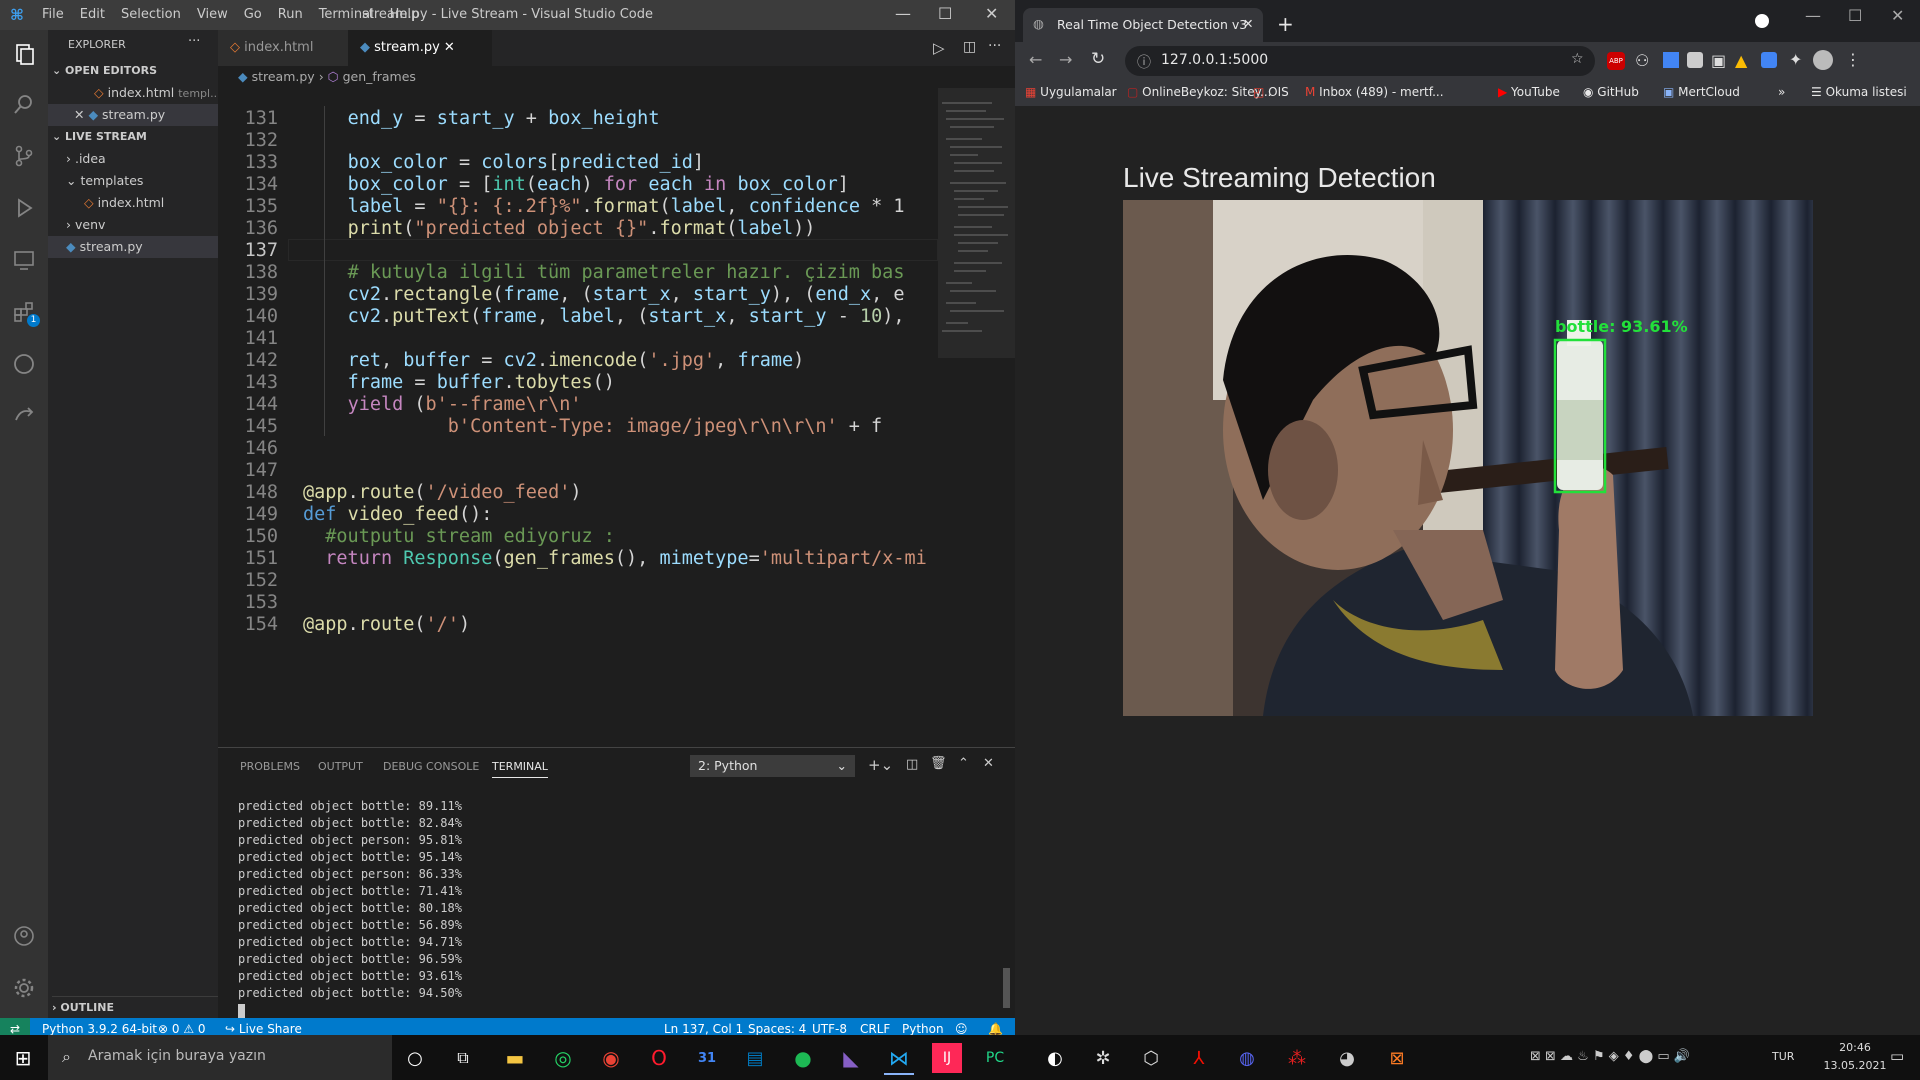  What do you see at coordinates (24, 208) in the screenshot?
I see `run-debug-icon` at bounding box center [24, 208].